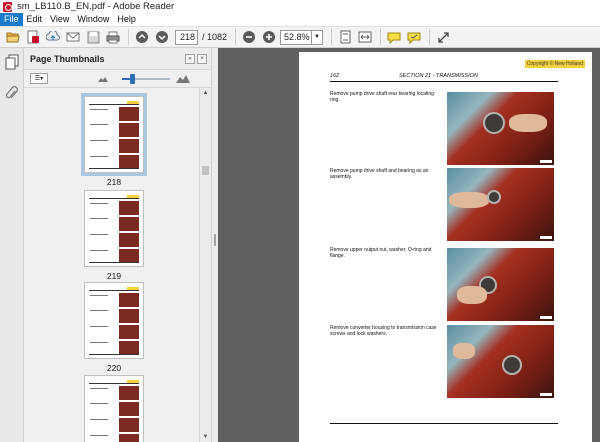 The image size is (600, 442). What do you see at coordinates (300, 19) in the screenshot?
I see `menu-bar: File Edit View Window Help` at bounding box center [300, 19].